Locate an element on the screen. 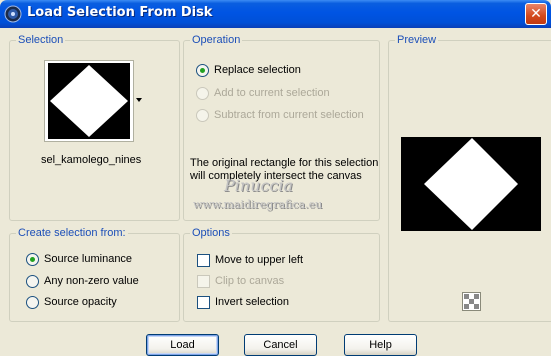  checkbox-label: Clip to canvas is located at coordinates (250, 281).